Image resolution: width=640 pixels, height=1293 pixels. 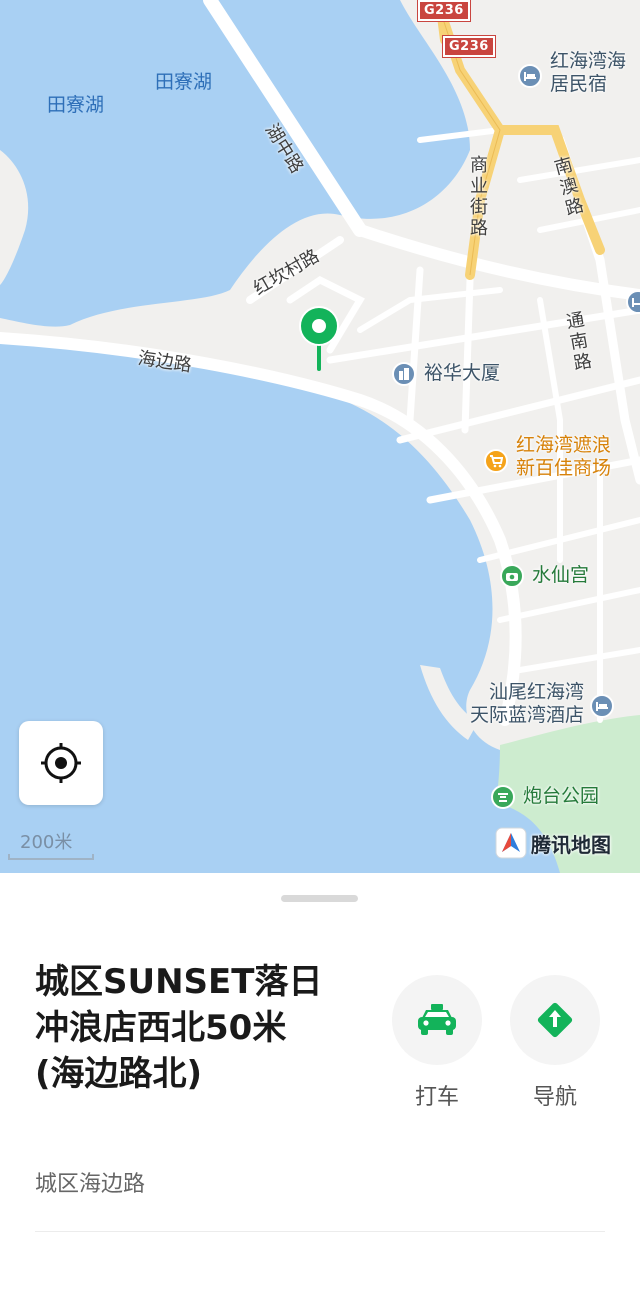 I want to click on map-scale: 200米, so click(x=51, y=843).